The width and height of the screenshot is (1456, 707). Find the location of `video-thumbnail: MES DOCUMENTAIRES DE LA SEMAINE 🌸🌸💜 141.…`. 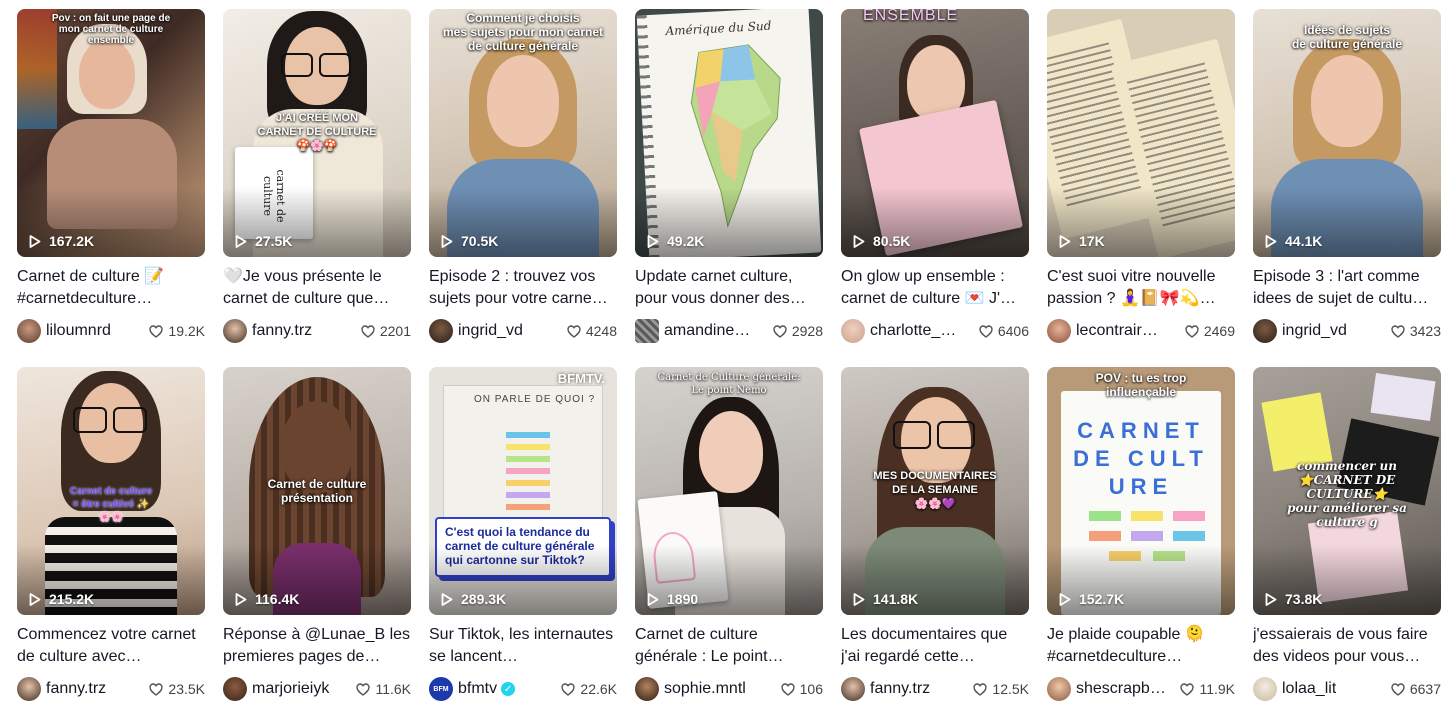

video-thumbnail: MES DOCUMENTAIRES DE LA SEMAINE 🌸🌸💜 141.… is located at coordinates (935, 491).